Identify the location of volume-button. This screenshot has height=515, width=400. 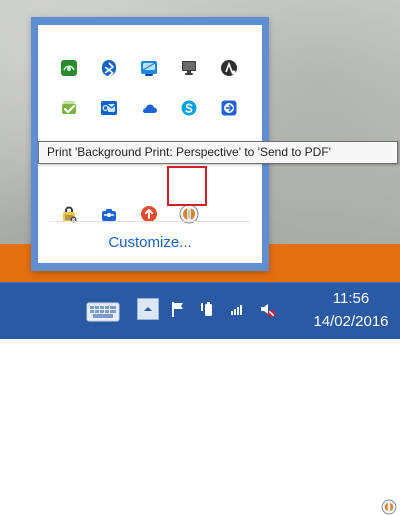
(267, 309).